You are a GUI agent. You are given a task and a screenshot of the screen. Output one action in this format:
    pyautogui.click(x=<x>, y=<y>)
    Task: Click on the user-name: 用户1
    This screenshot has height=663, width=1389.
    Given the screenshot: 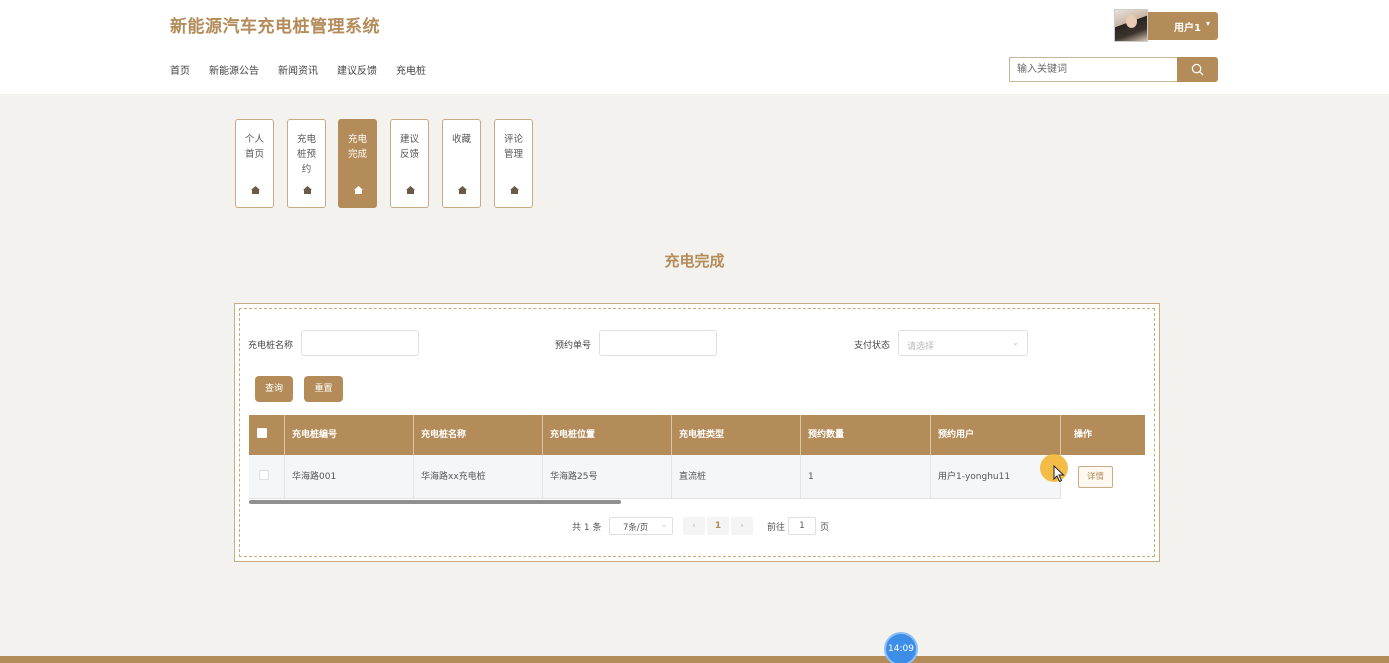 What is the action you would take?
    pyautogui.click(x=1187, y=26)
    